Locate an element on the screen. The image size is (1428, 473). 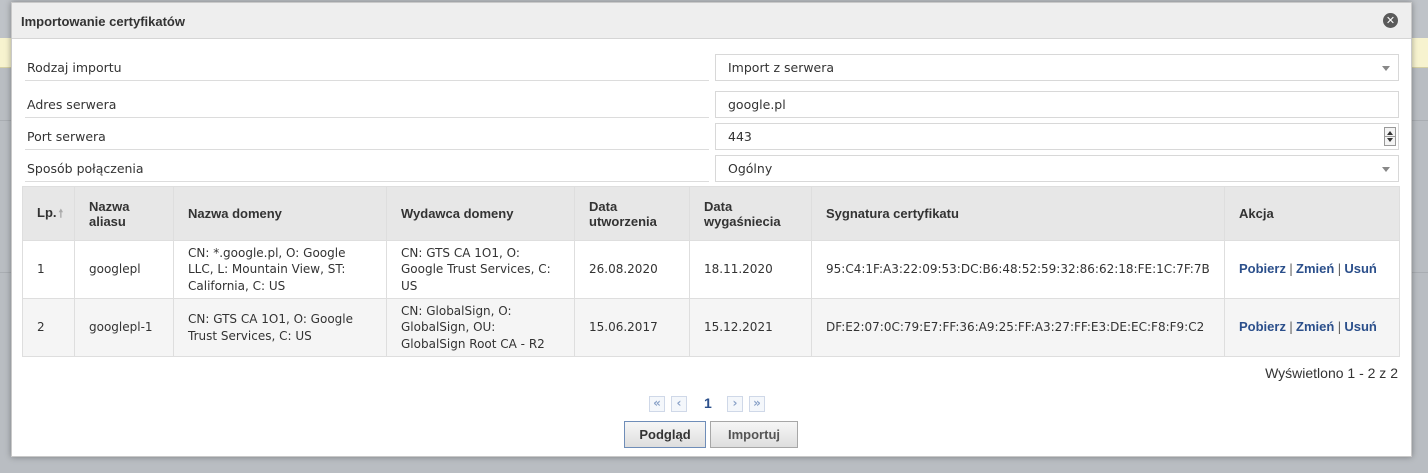
stepper-divider is located at coordinates (1390, 136).